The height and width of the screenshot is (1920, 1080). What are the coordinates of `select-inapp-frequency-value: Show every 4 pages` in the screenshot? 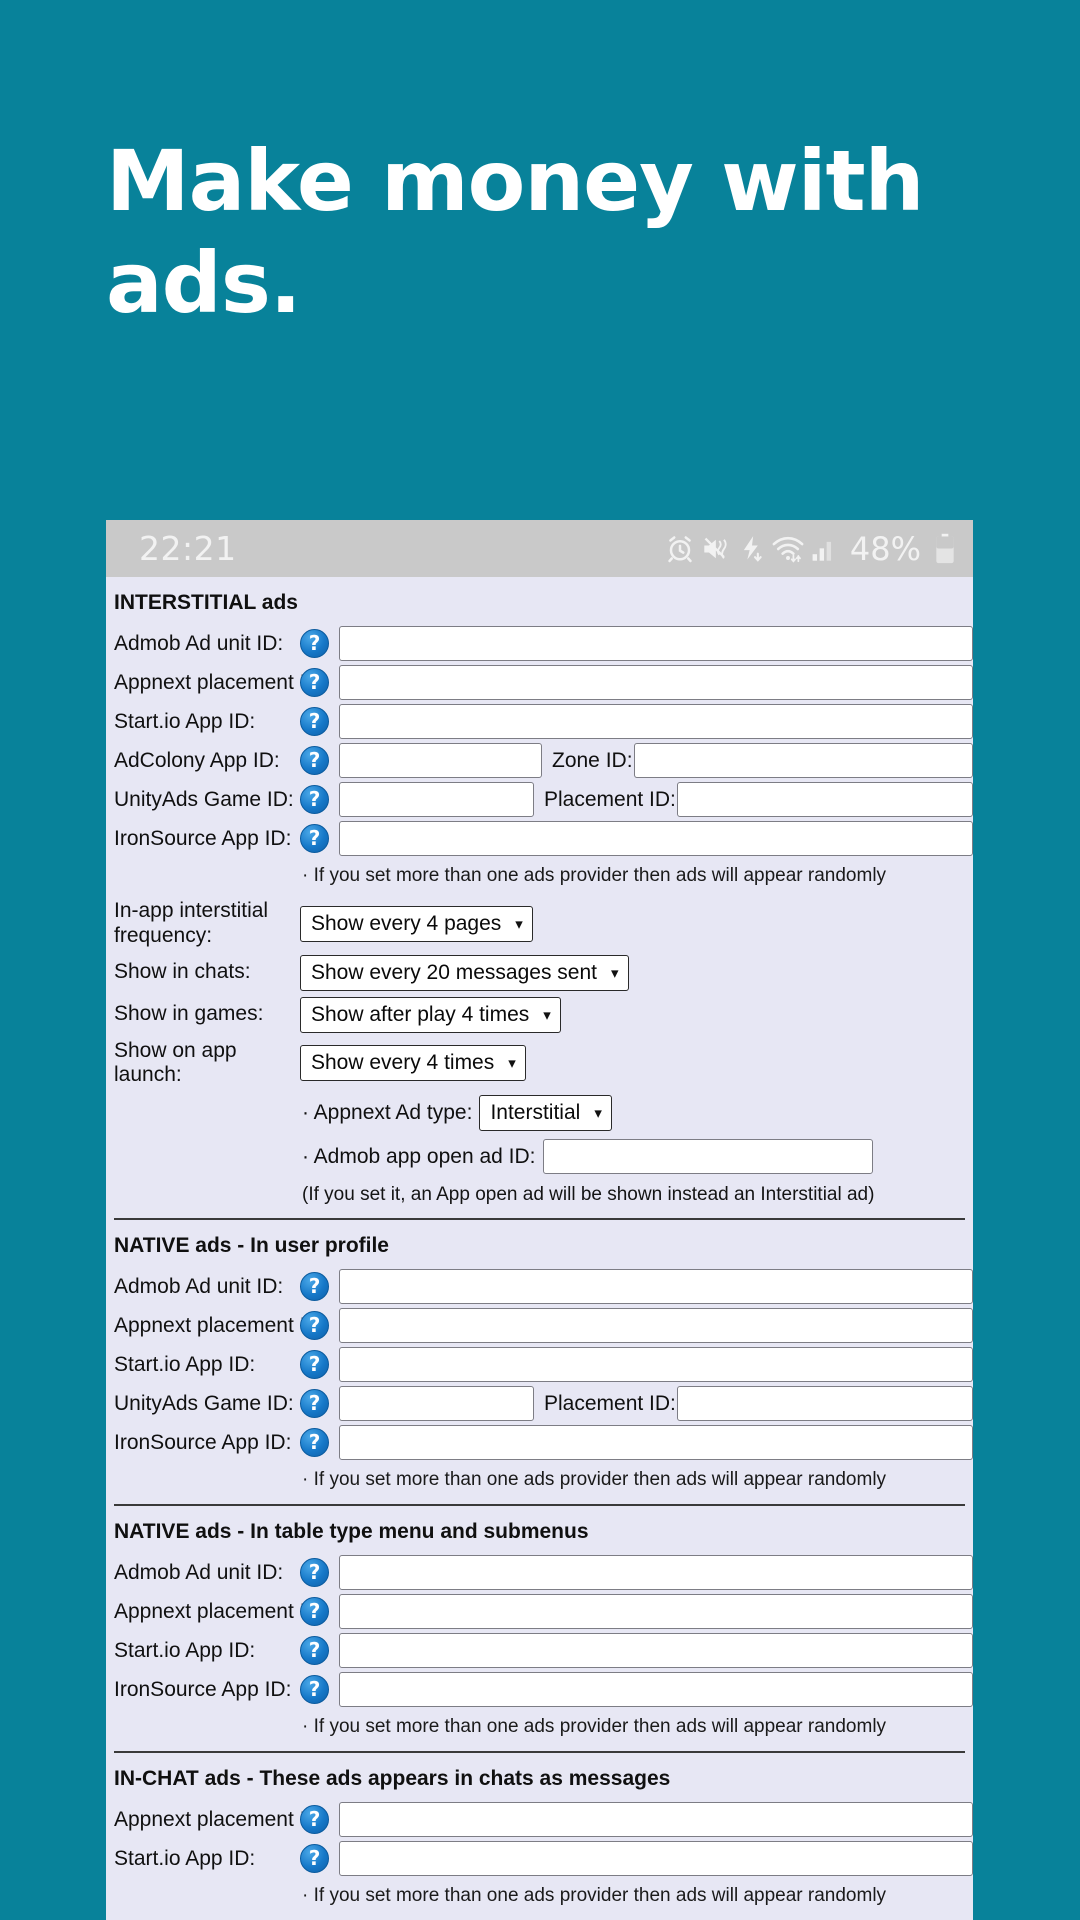 It's located at (406, 923).